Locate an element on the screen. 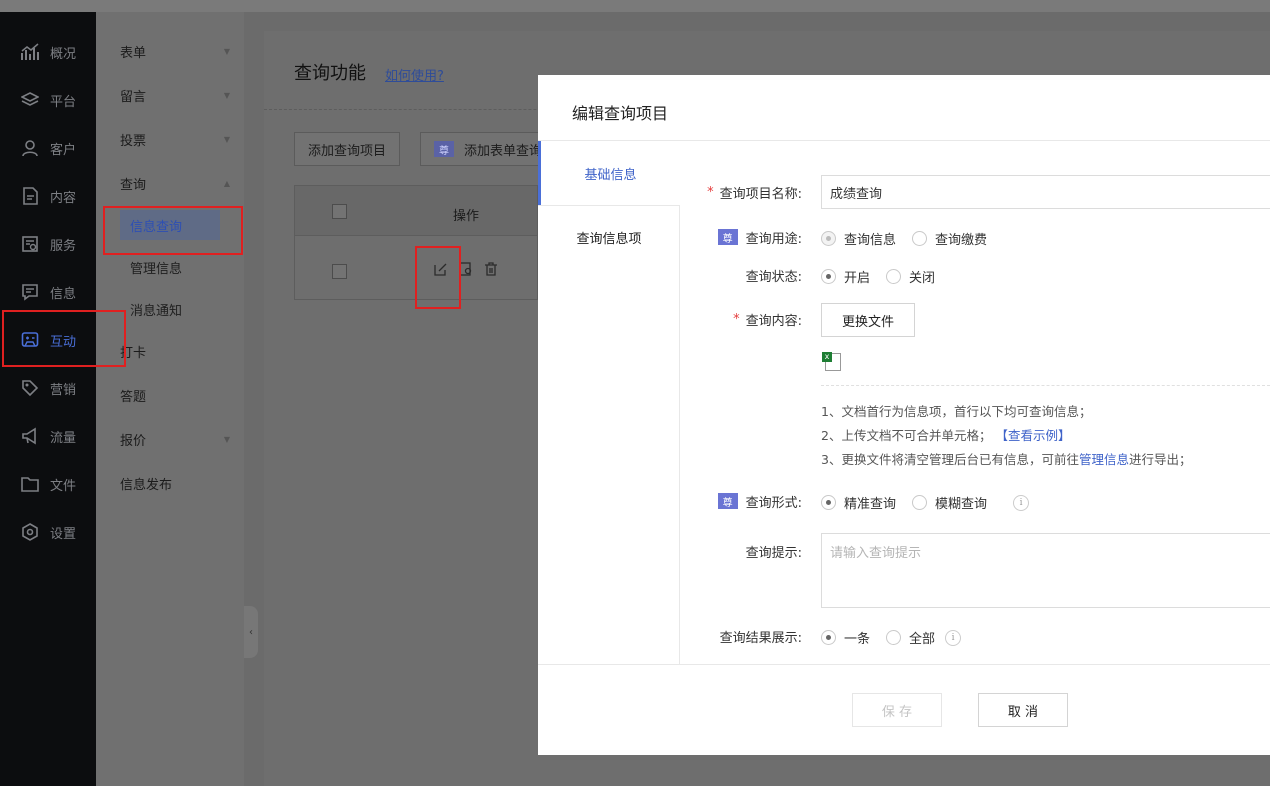 This screenshot has height=786, width=1270. status-label: 查询状态: is located at coordinates (773, 277).